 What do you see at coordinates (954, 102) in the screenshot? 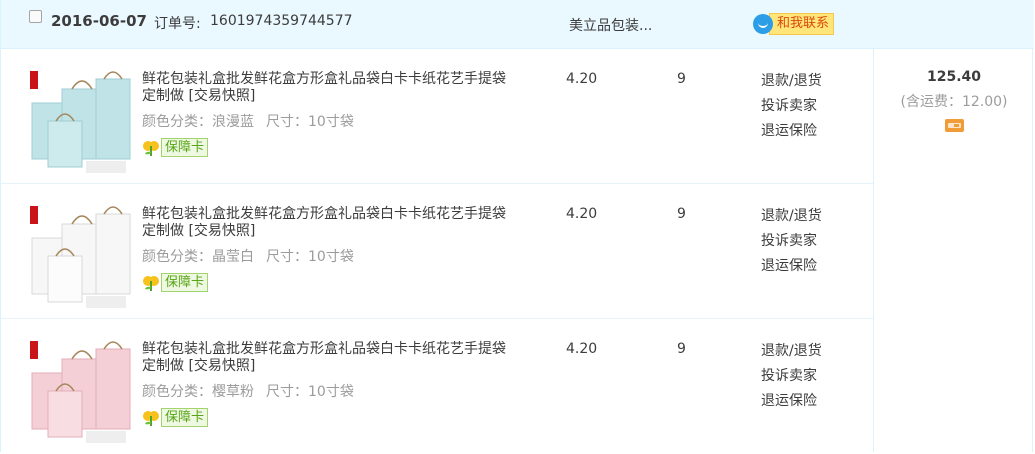
I see `shipping-fee: (含运费：12.00)` at bounding box center [954, 102].